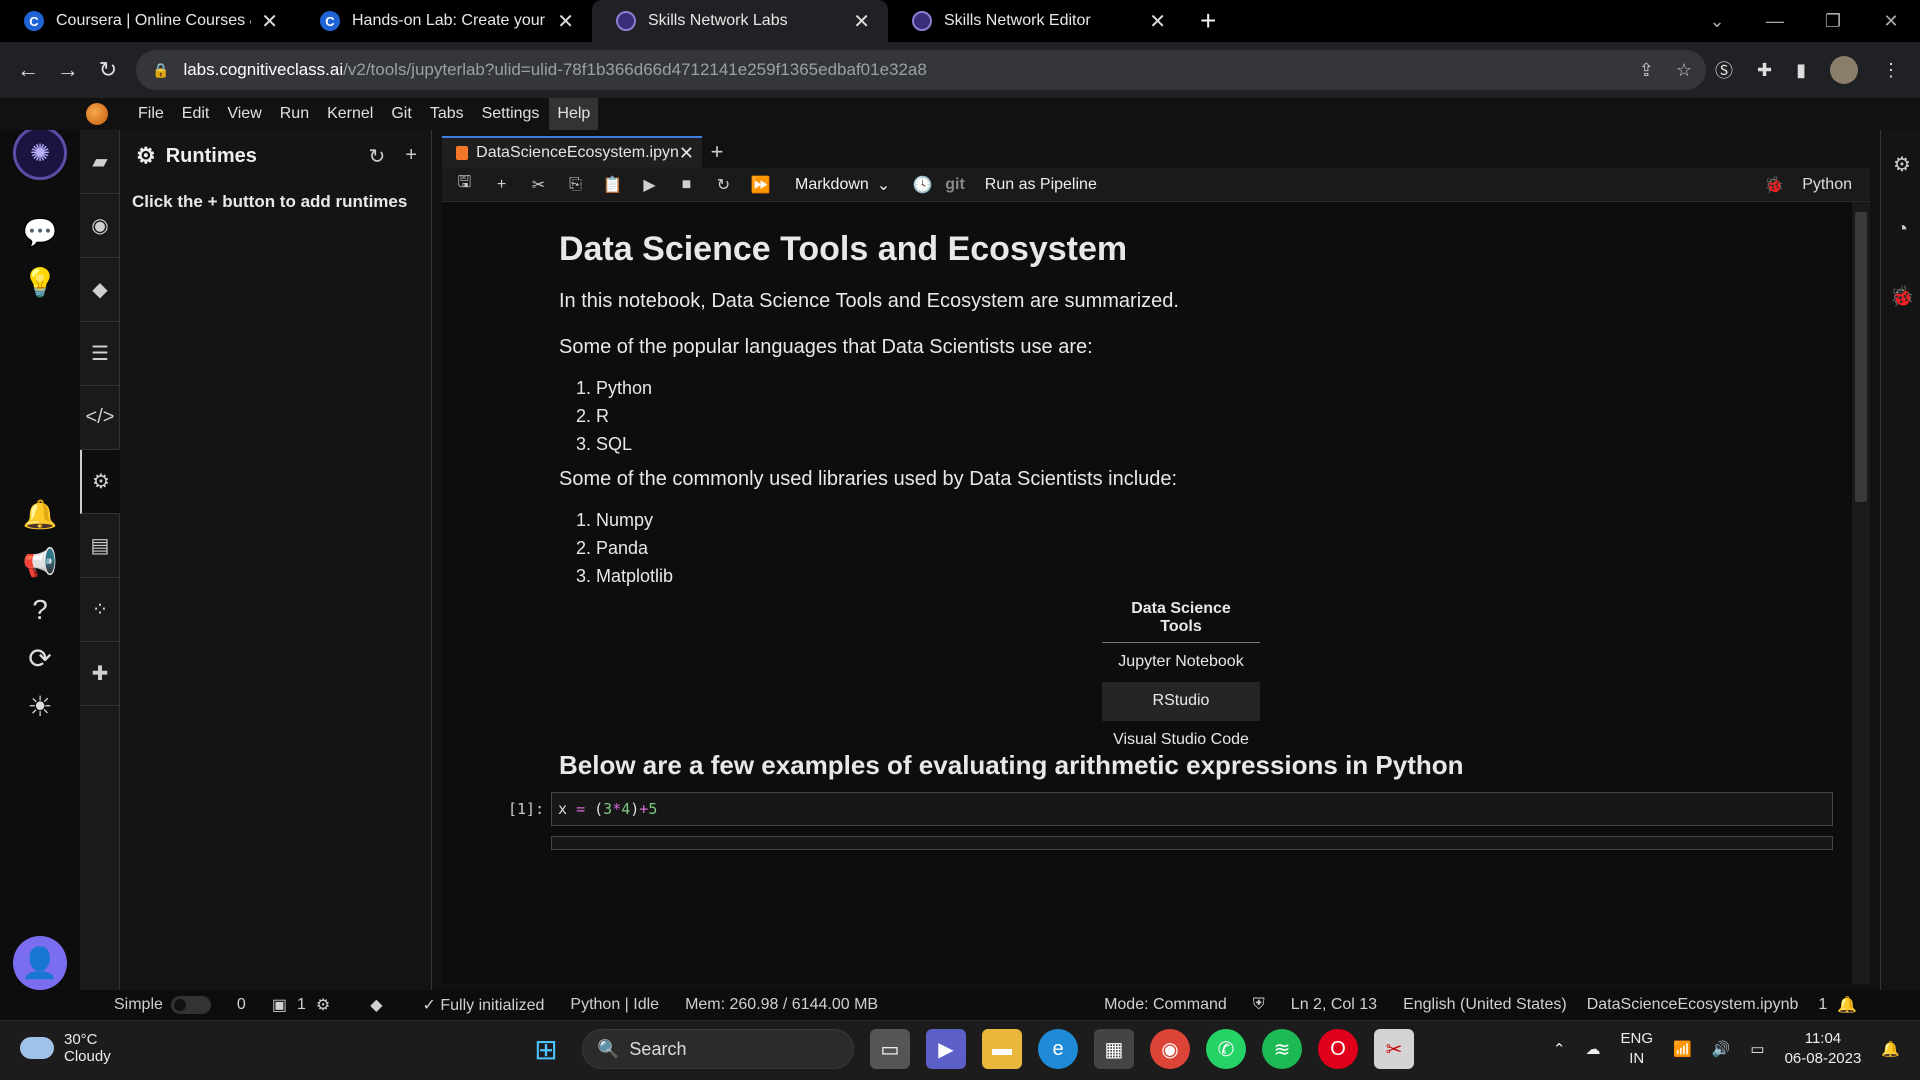 The height and width of the screenshot is (1080, 1920). I want to click on windows-start-icon: ⊞, so click(546, 1049).